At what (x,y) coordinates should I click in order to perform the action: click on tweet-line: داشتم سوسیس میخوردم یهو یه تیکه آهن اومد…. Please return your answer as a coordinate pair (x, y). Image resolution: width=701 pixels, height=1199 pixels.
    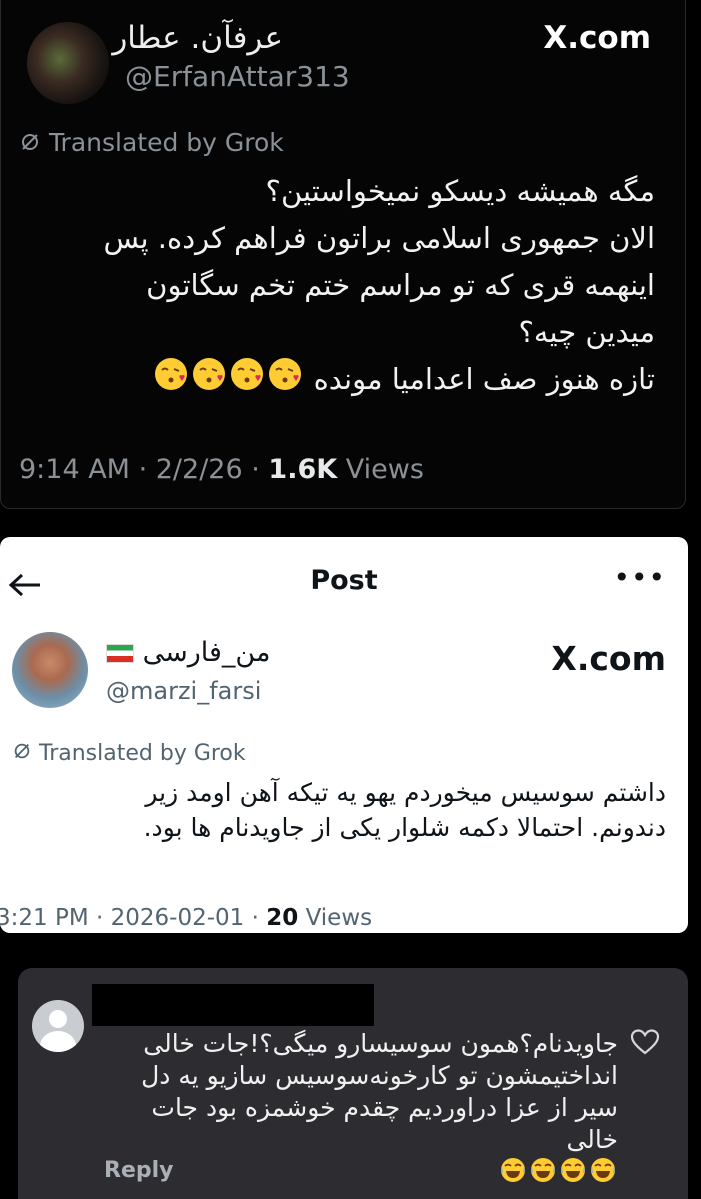
    Looking at the image, I should click on (405, 792).